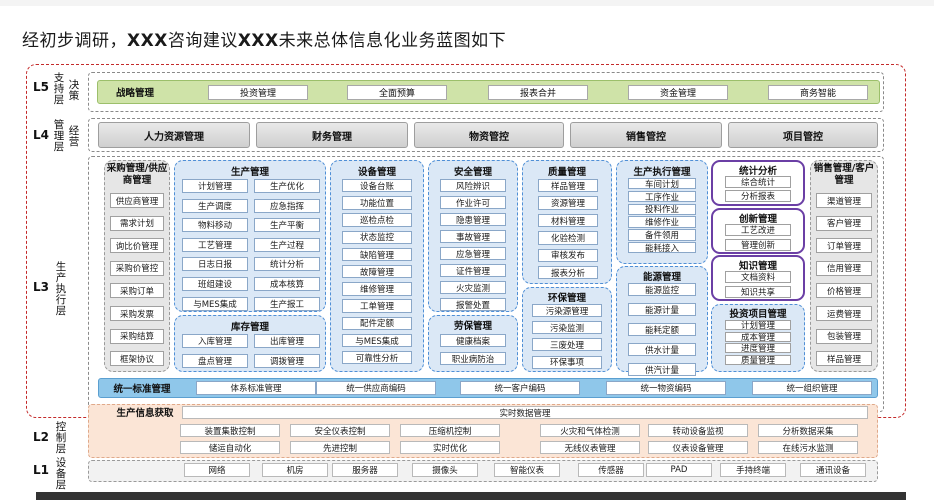 This screenshot has height=500, width=934. Describe the element at coordinates (567, 362) in the screenshot. I see `environment-item: 环保事项` at that location.